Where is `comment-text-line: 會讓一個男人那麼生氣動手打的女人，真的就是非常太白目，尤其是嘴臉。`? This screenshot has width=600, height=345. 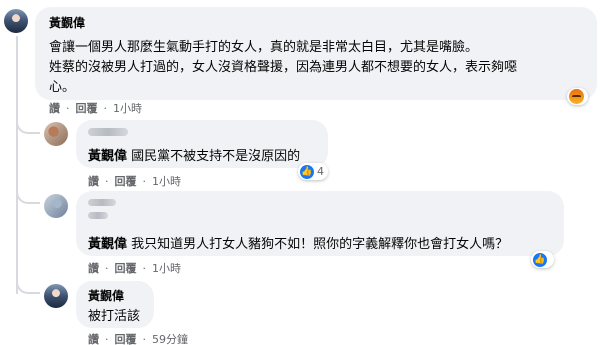
comment-text-line: 會讓一個男人那麼生氣動手打的女人，真的就是非常太白目，尤其是嘴臉。 is located at coordinates (264, 47).